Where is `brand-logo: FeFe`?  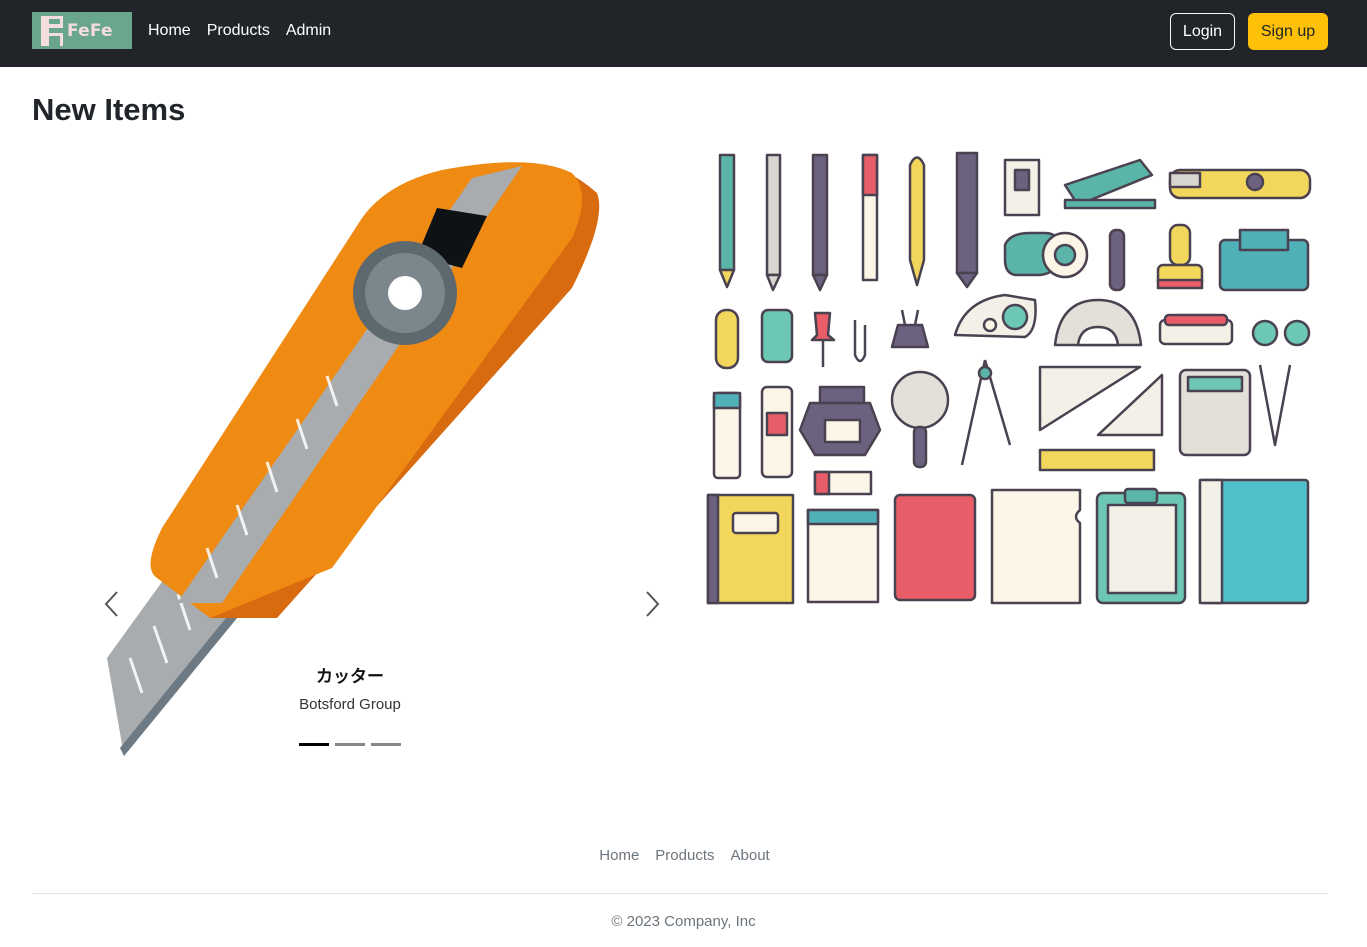
brand-logo: FeFe is located at coordinates (82, 30).